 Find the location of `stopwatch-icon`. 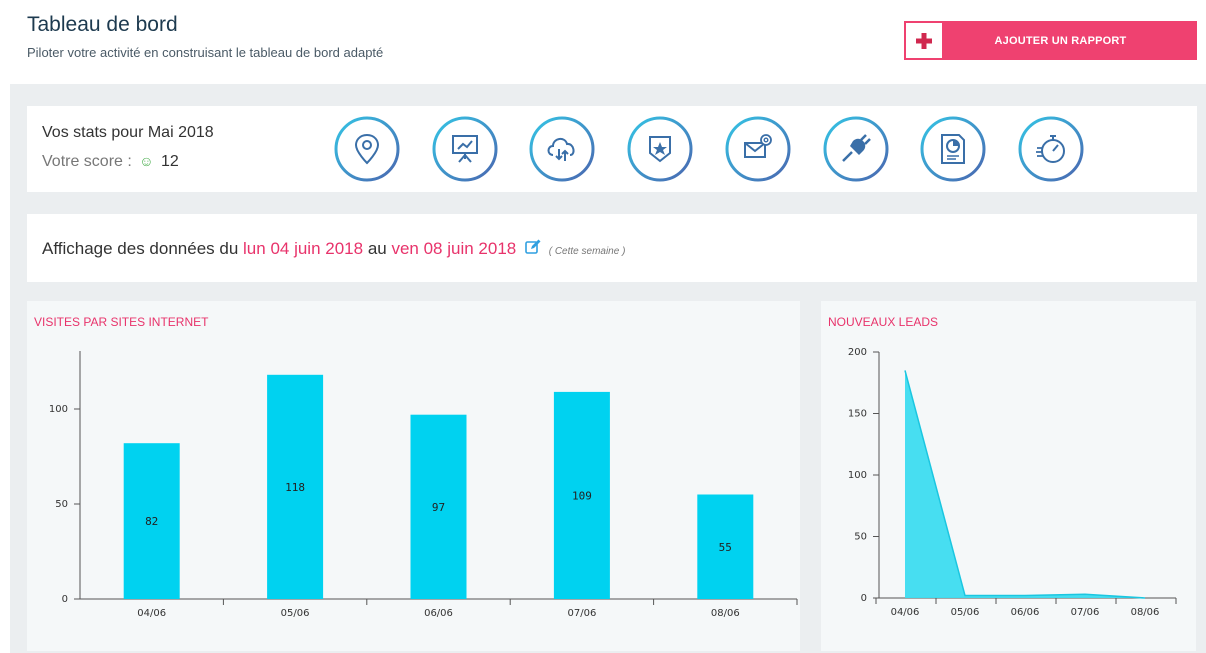

stopwatch-icon is located at coordinates (1051, 149).